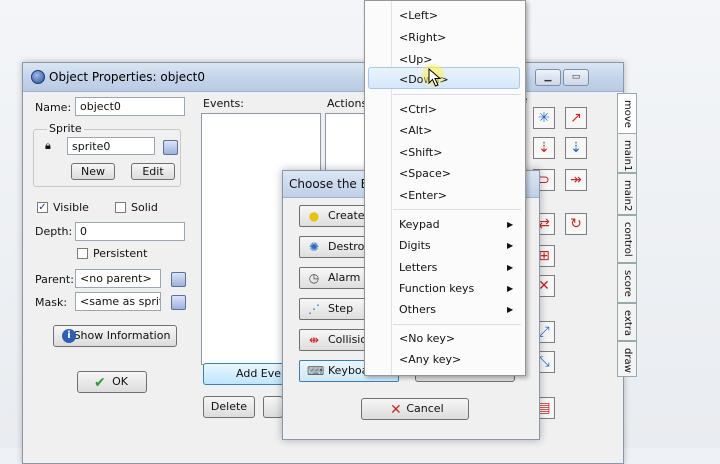  Describe the element at coordinates (544, 148) in the screenshot. I see `move-towards-icon: ⇣` at that location.